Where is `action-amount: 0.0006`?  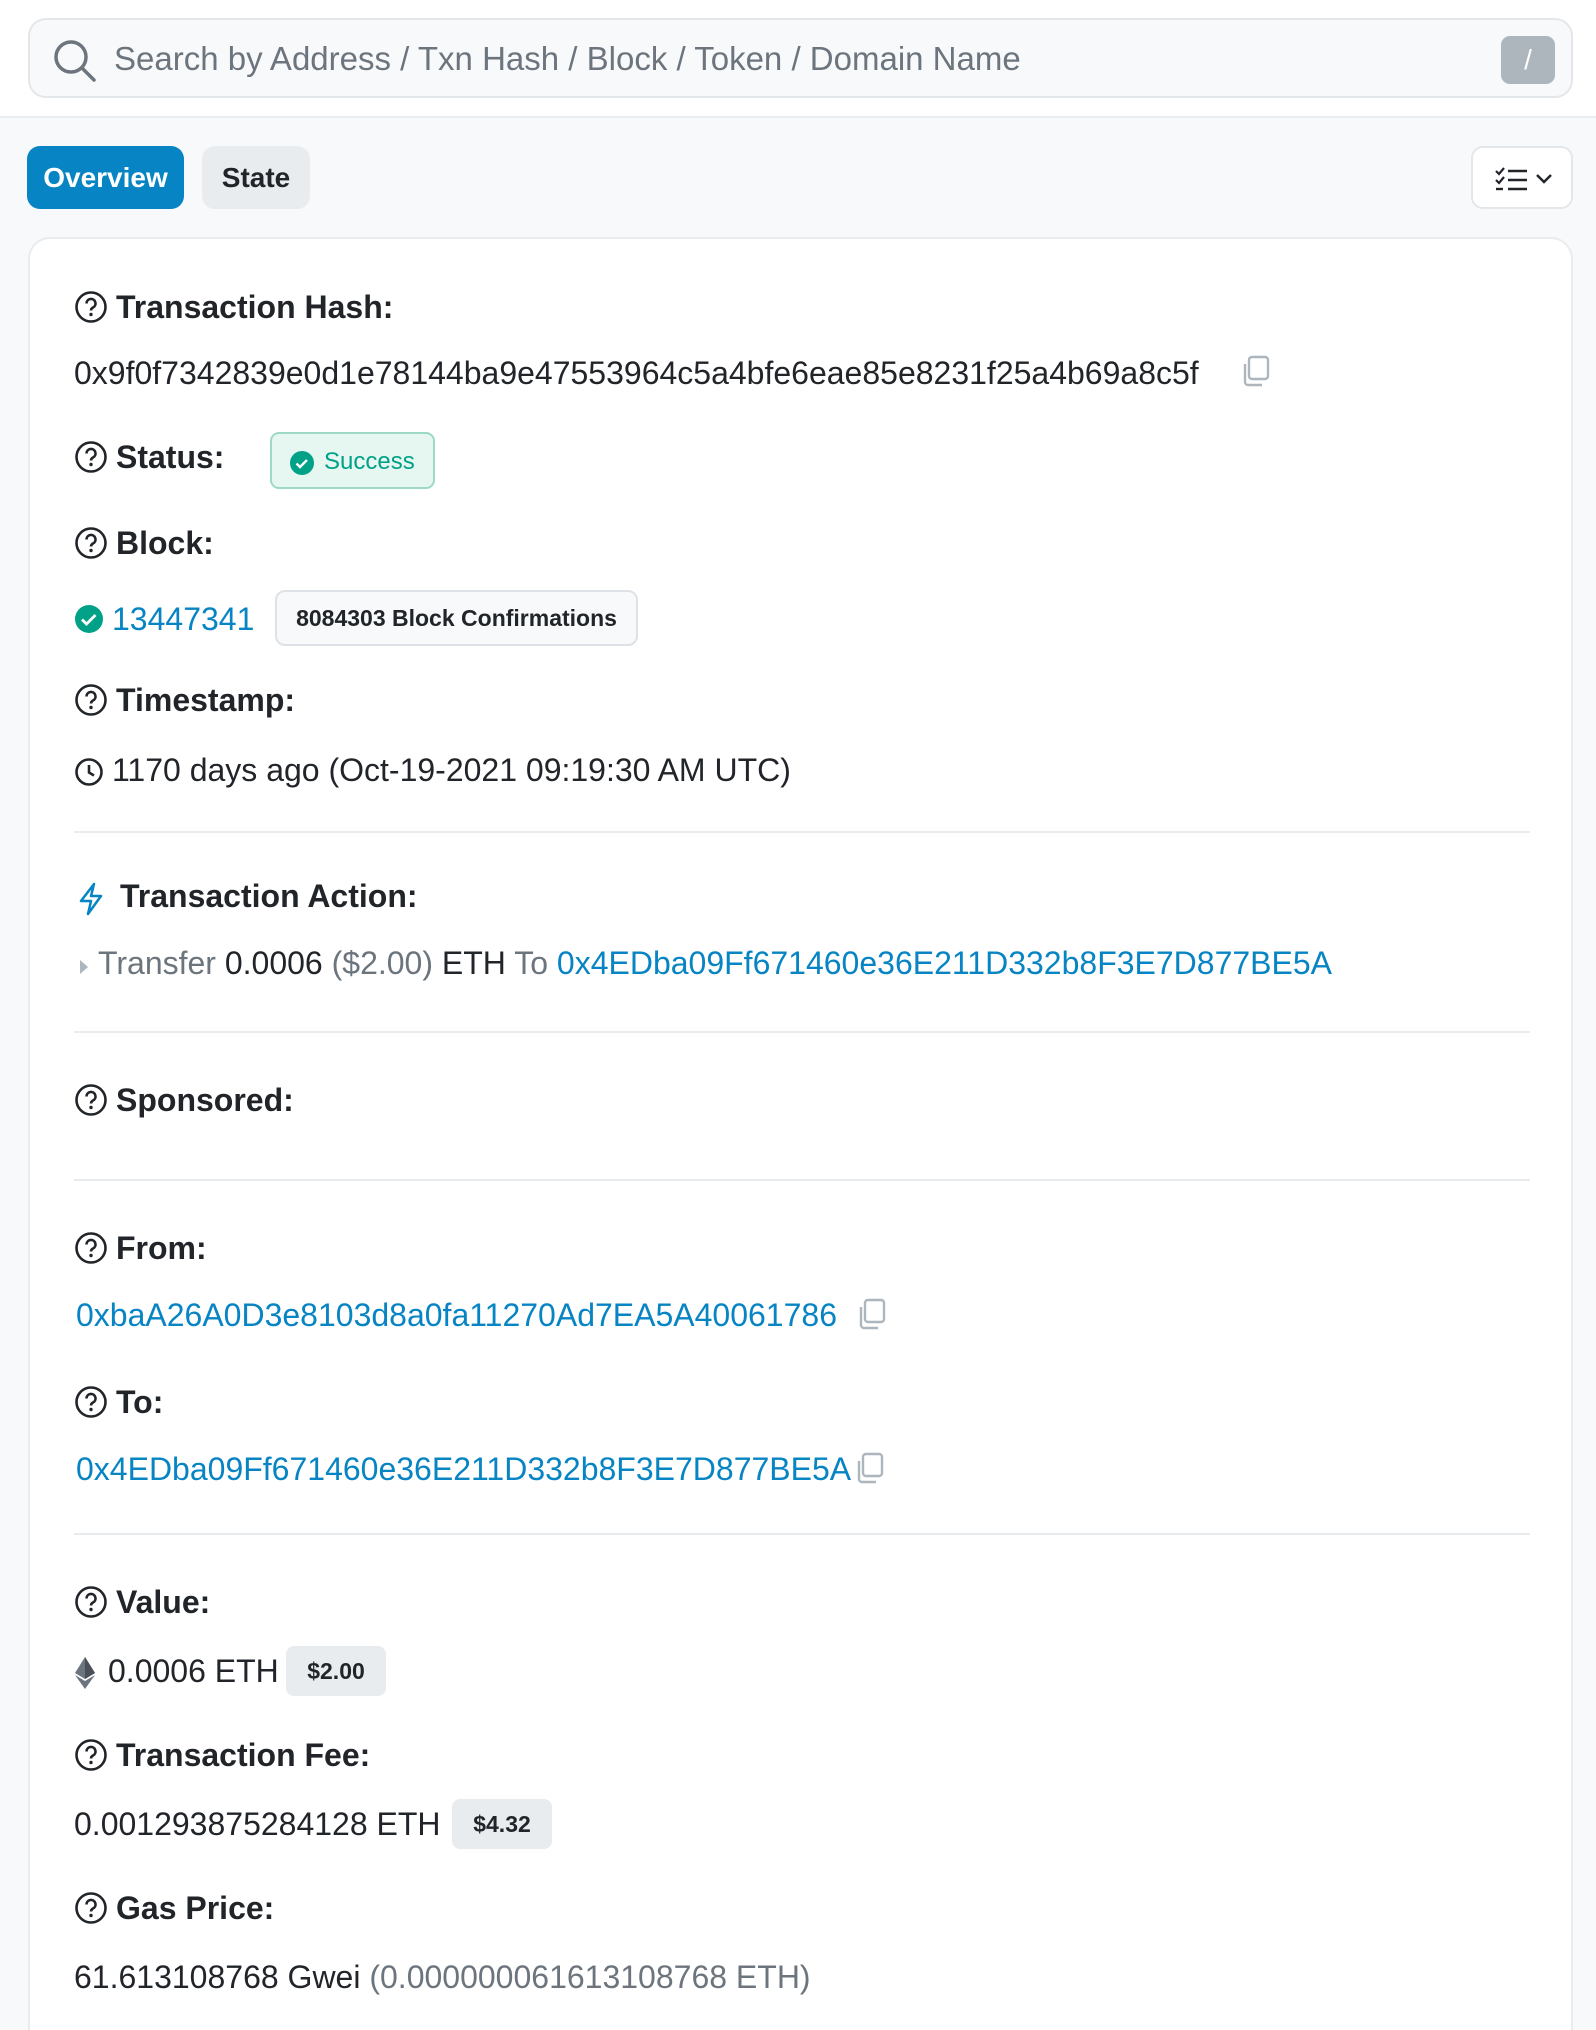
action-amount: 0.0006 is located at coordinates (273, 963).